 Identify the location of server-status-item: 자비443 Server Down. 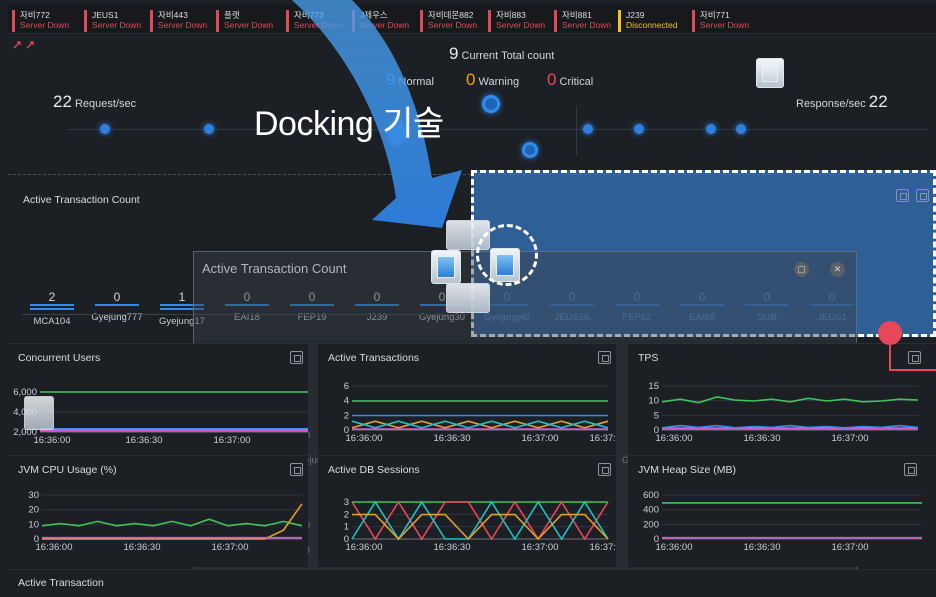
(178, 21).